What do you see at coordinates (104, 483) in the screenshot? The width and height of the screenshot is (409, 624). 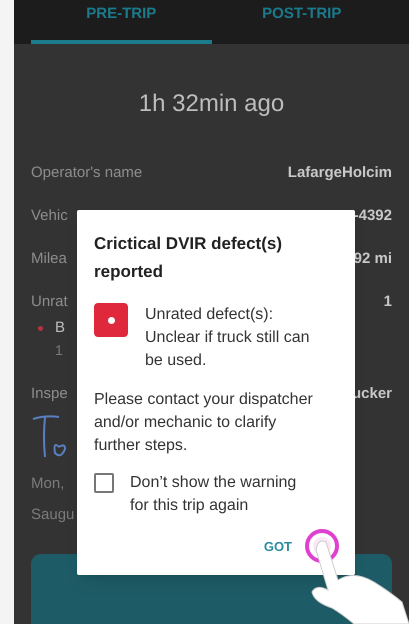 I see `checkbox` at bounding box center [104, 483].